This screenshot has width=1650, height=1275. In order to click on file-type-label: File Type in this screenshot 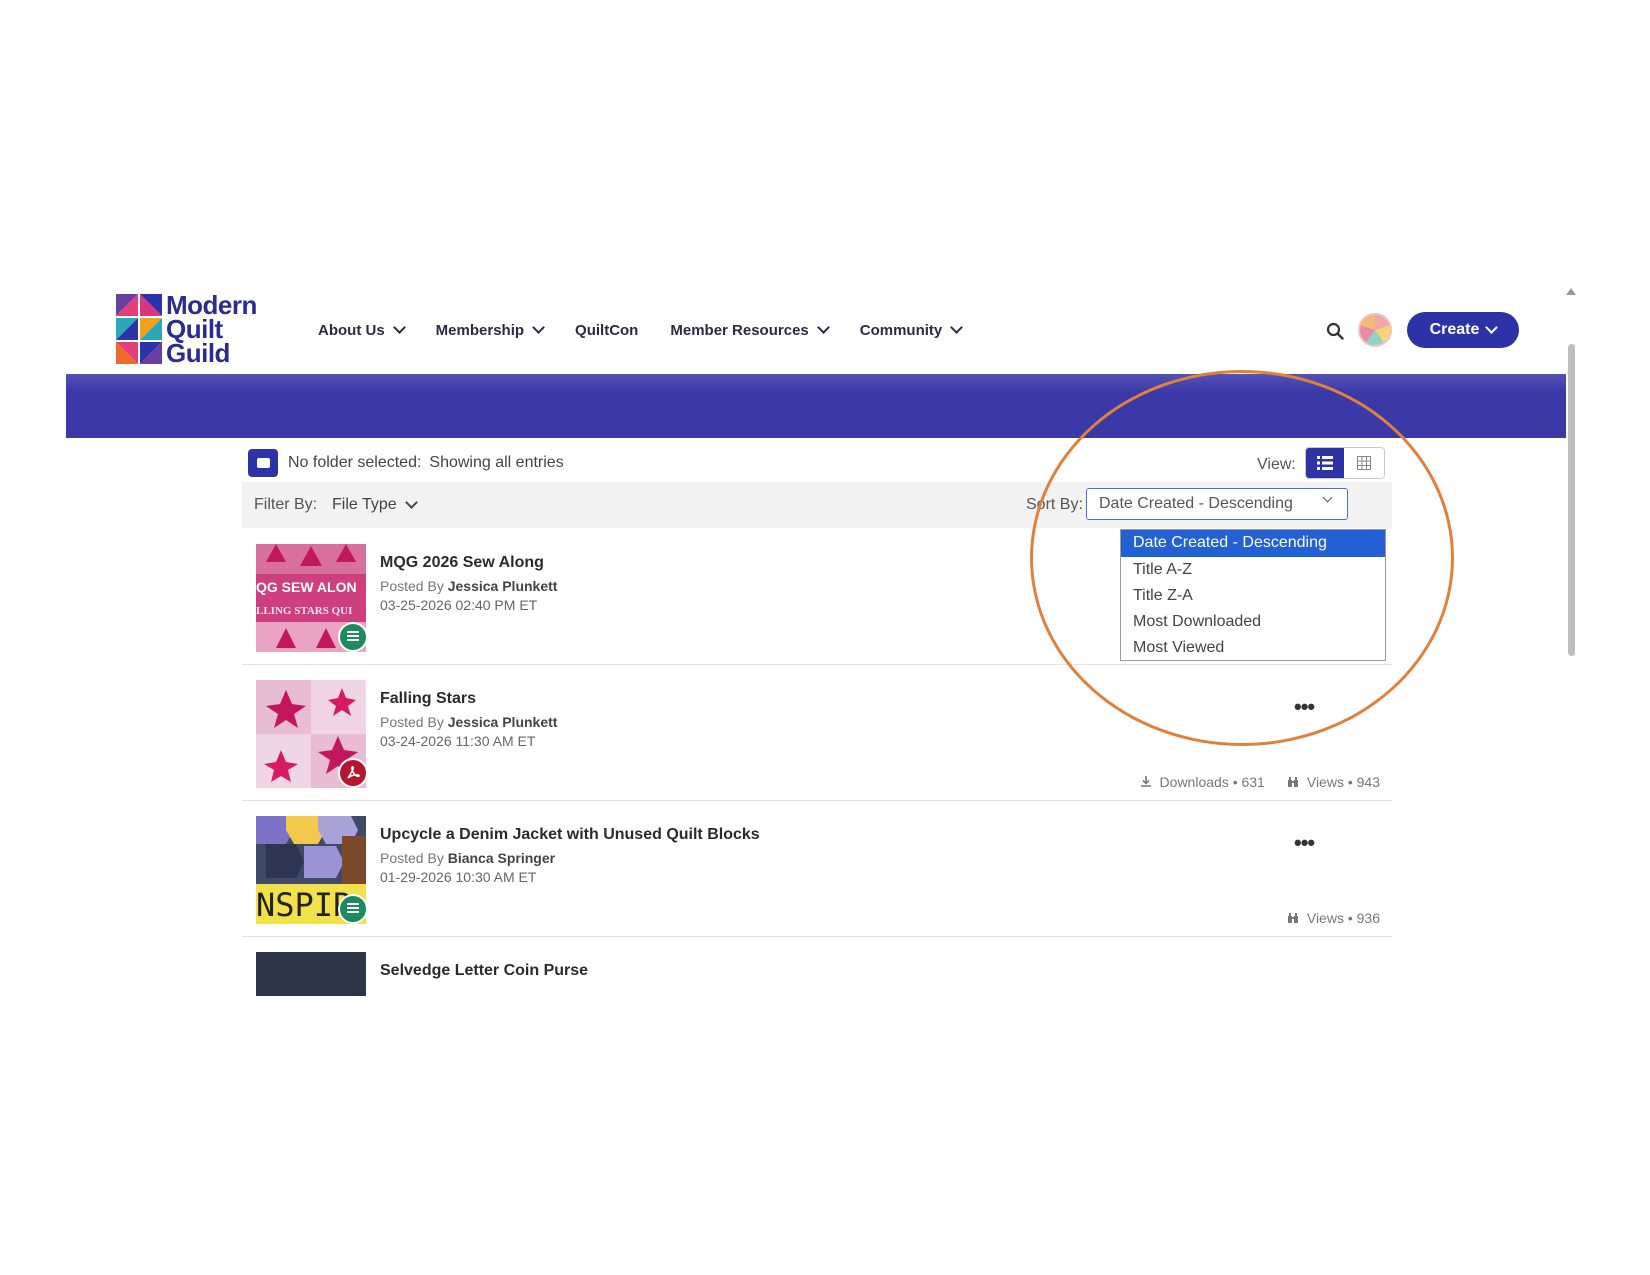, I will do `click(364, 504)`.